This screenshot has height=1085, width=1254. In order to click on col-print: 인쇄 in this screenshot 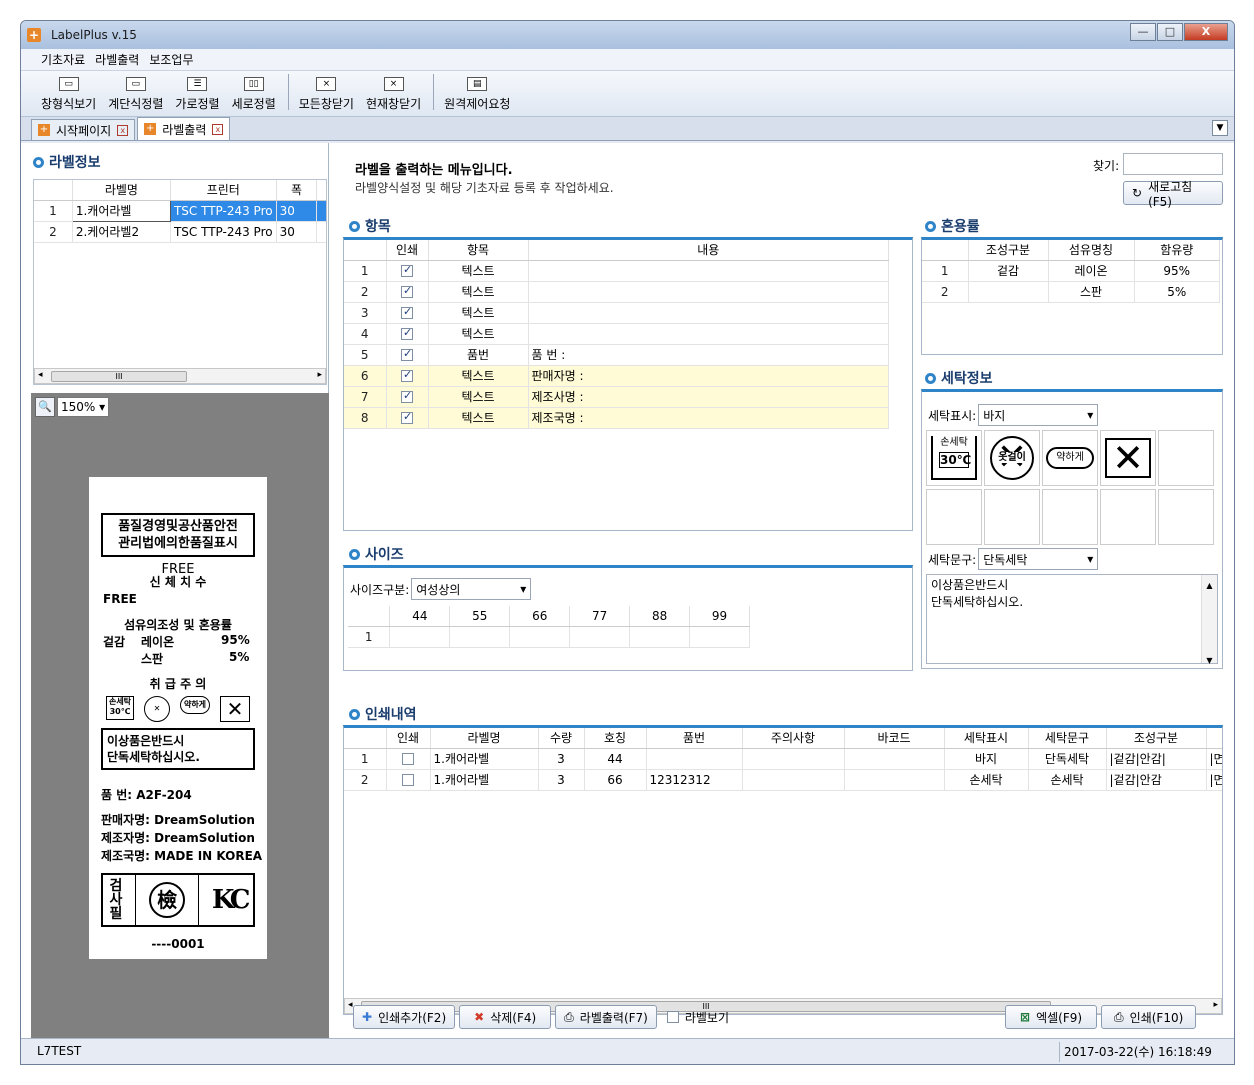, I will do `click(407, 250)`.